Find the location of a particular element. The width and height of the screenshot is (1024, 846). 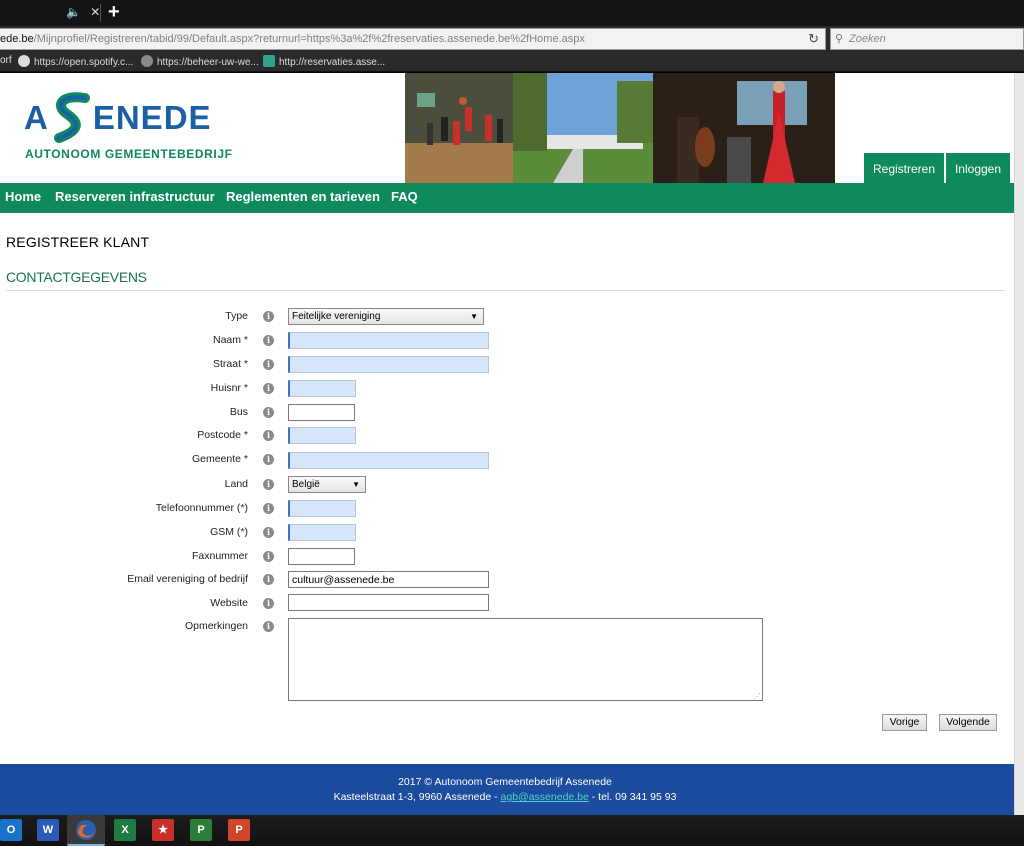

section-title: CONTACTGEGEVENS is located at coordinates (76, 277).